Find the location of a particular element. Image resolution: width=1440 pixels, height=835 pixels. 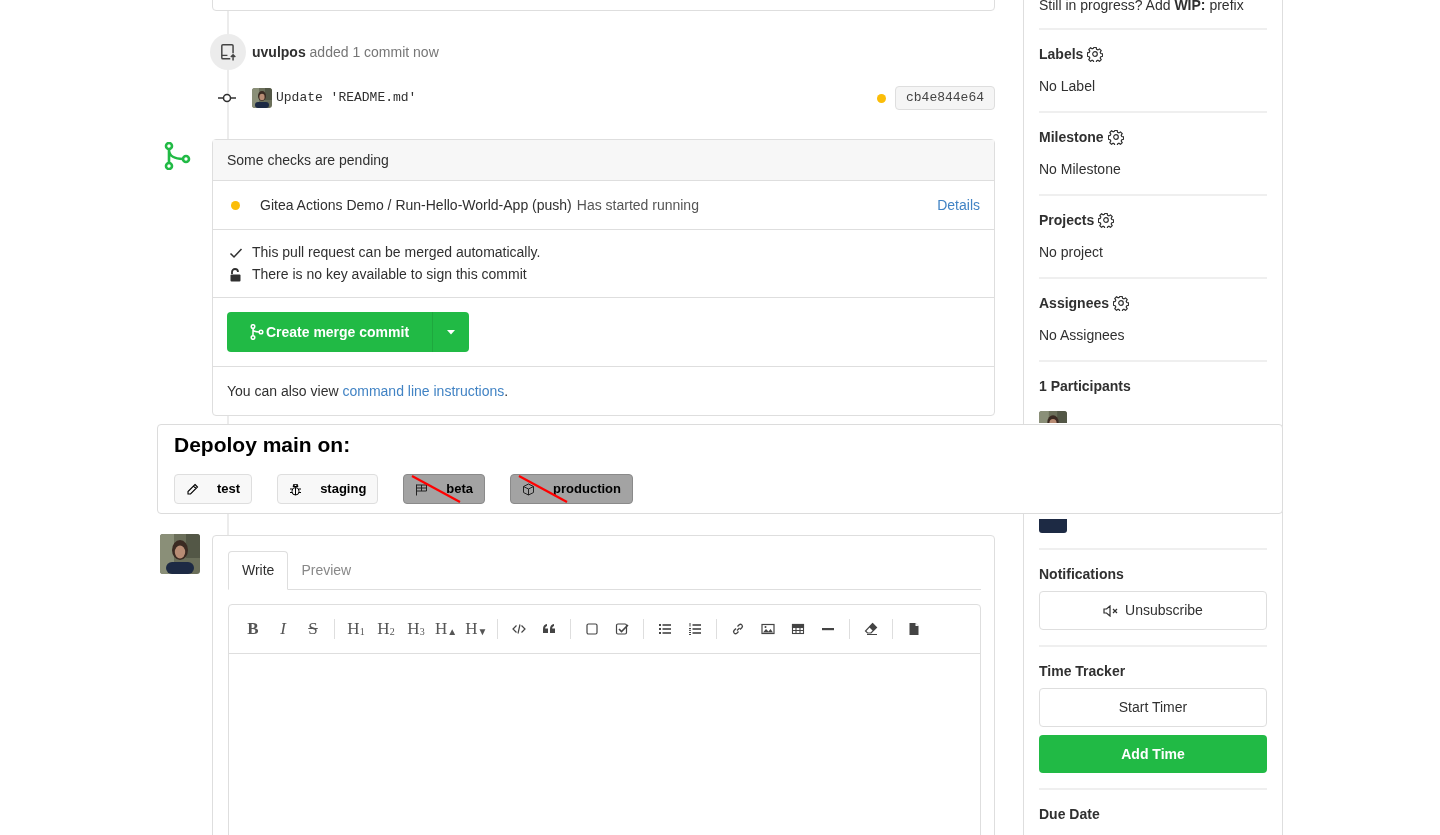

timeline-event-text: uvulpos added 1 commit now is located at coordinates (345, 52).